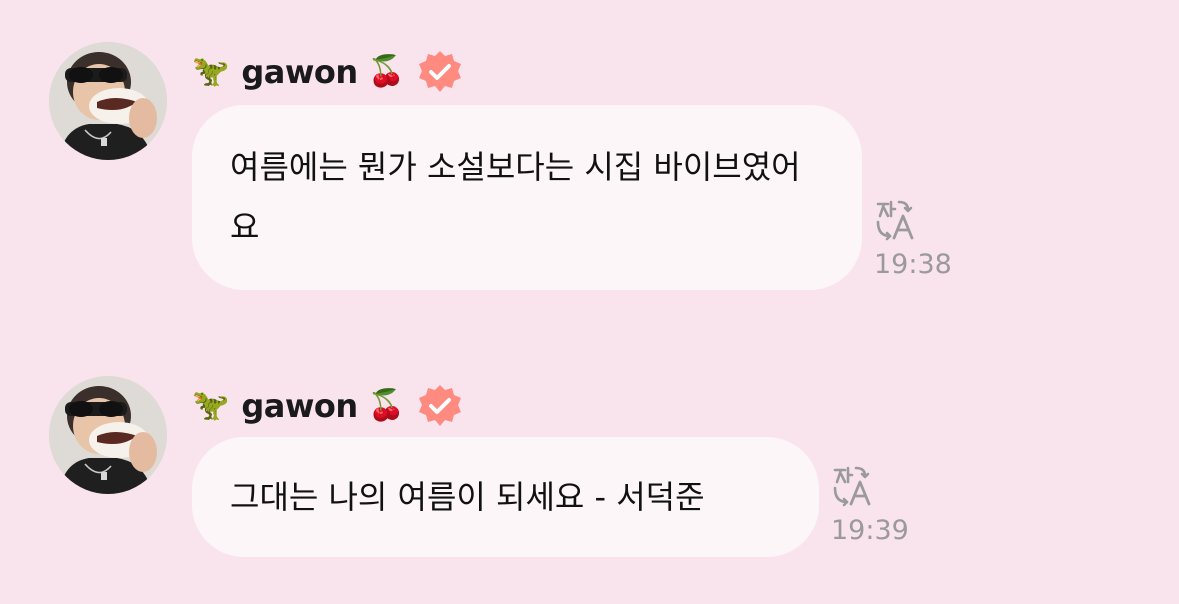 This screenshot has width=1179, height=604. What do you see at coordinates (505, 497) in the screenshot?
I see `message-bubble: 그대는 나의 여름이 되세요 - 서덕준` at bounding box center [505, 497].